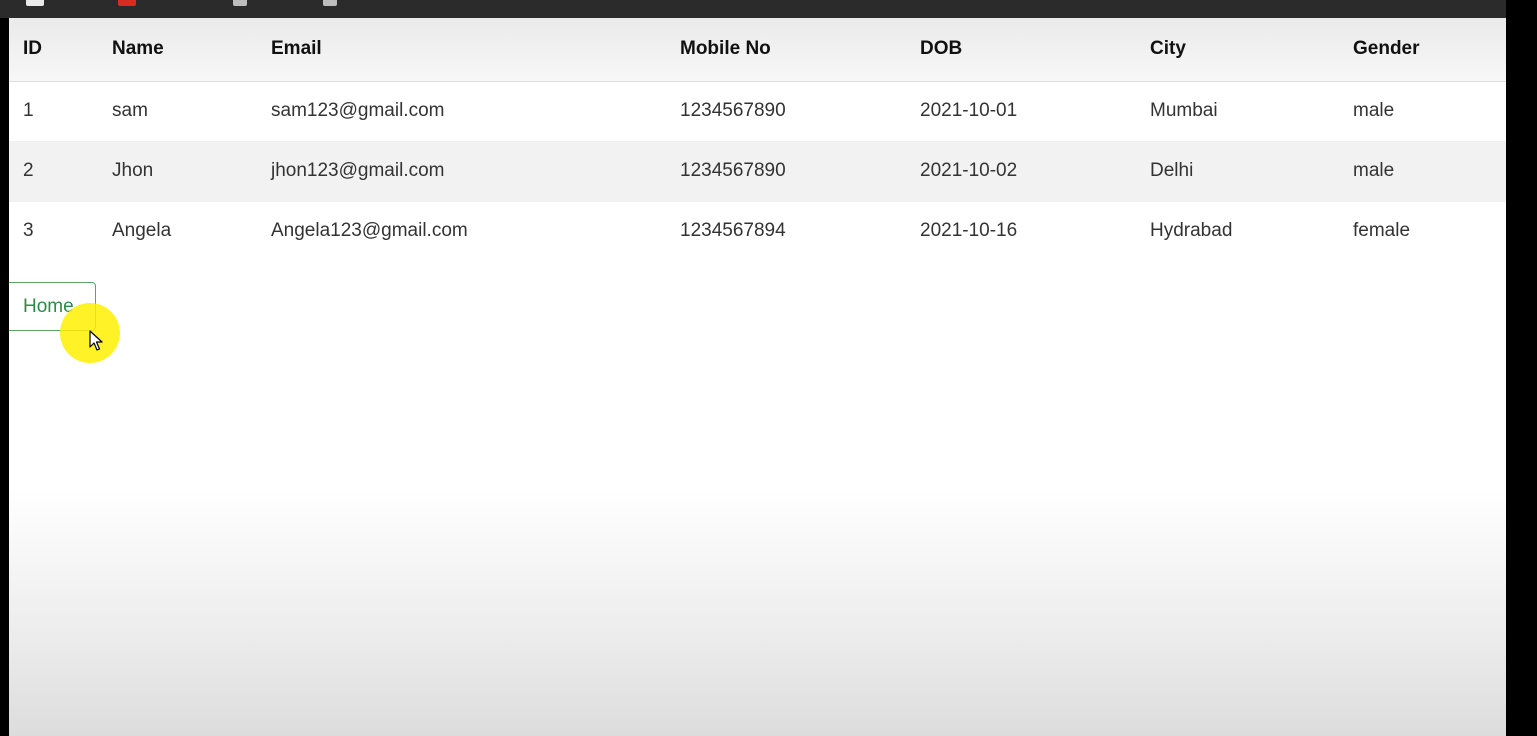 The image size is (1537, 736). I want to click on column-header-mobile: Mobile No, so click(786, 50).